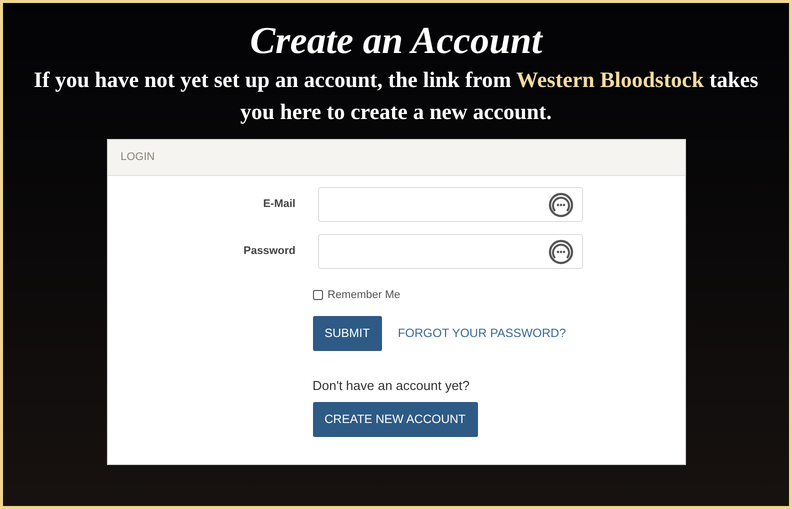 Image resolution: width=792 pixels, height=509 pixels. What do you see at coordinates (347, 333) in the screenshot?
I see `submit-button: SUBMIT` at bounding box center [347, 333].